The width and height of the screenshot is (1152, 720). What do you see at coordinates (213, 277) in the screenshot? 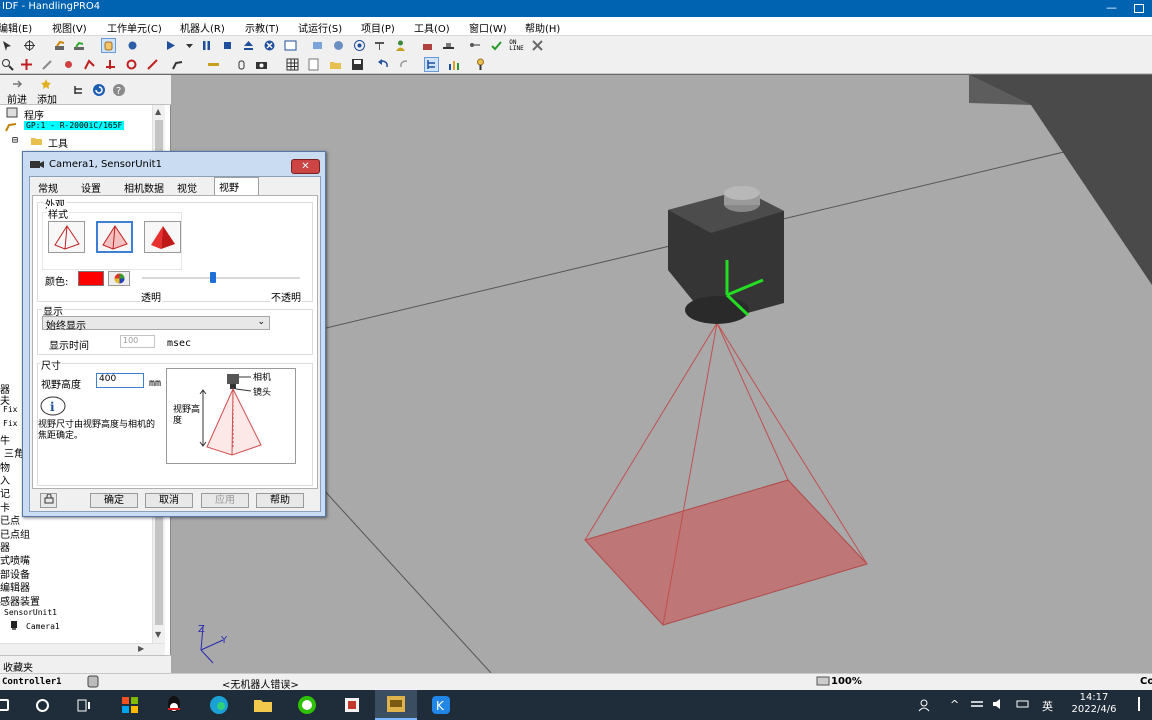
I see `opacity-slider-thumb` at bounding box center [213, 277].